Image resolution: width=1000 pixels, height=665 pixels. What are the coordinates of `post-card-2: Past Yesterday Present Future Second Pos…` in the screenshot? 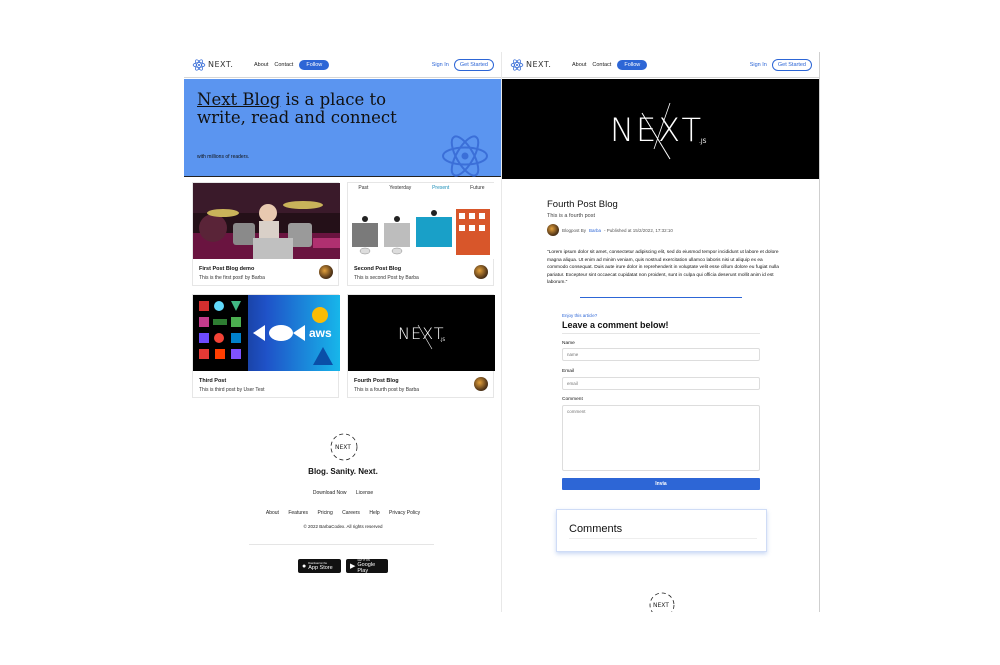 It's located at (421, 234).